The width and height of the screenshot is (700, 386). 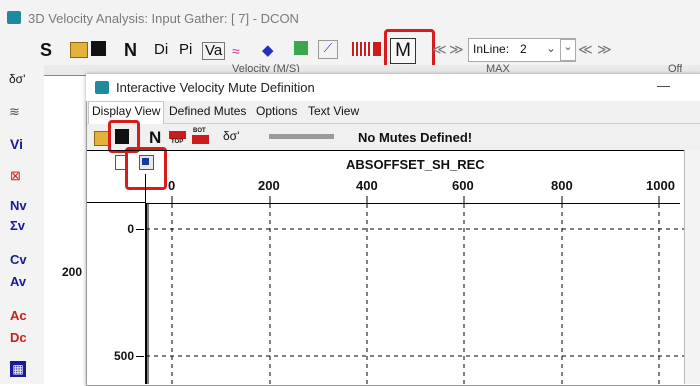 What do you see at coordinates (604, 49) in the screenshot?
I see `next-inline-icon: ≫` at bounding box center [604, 49].